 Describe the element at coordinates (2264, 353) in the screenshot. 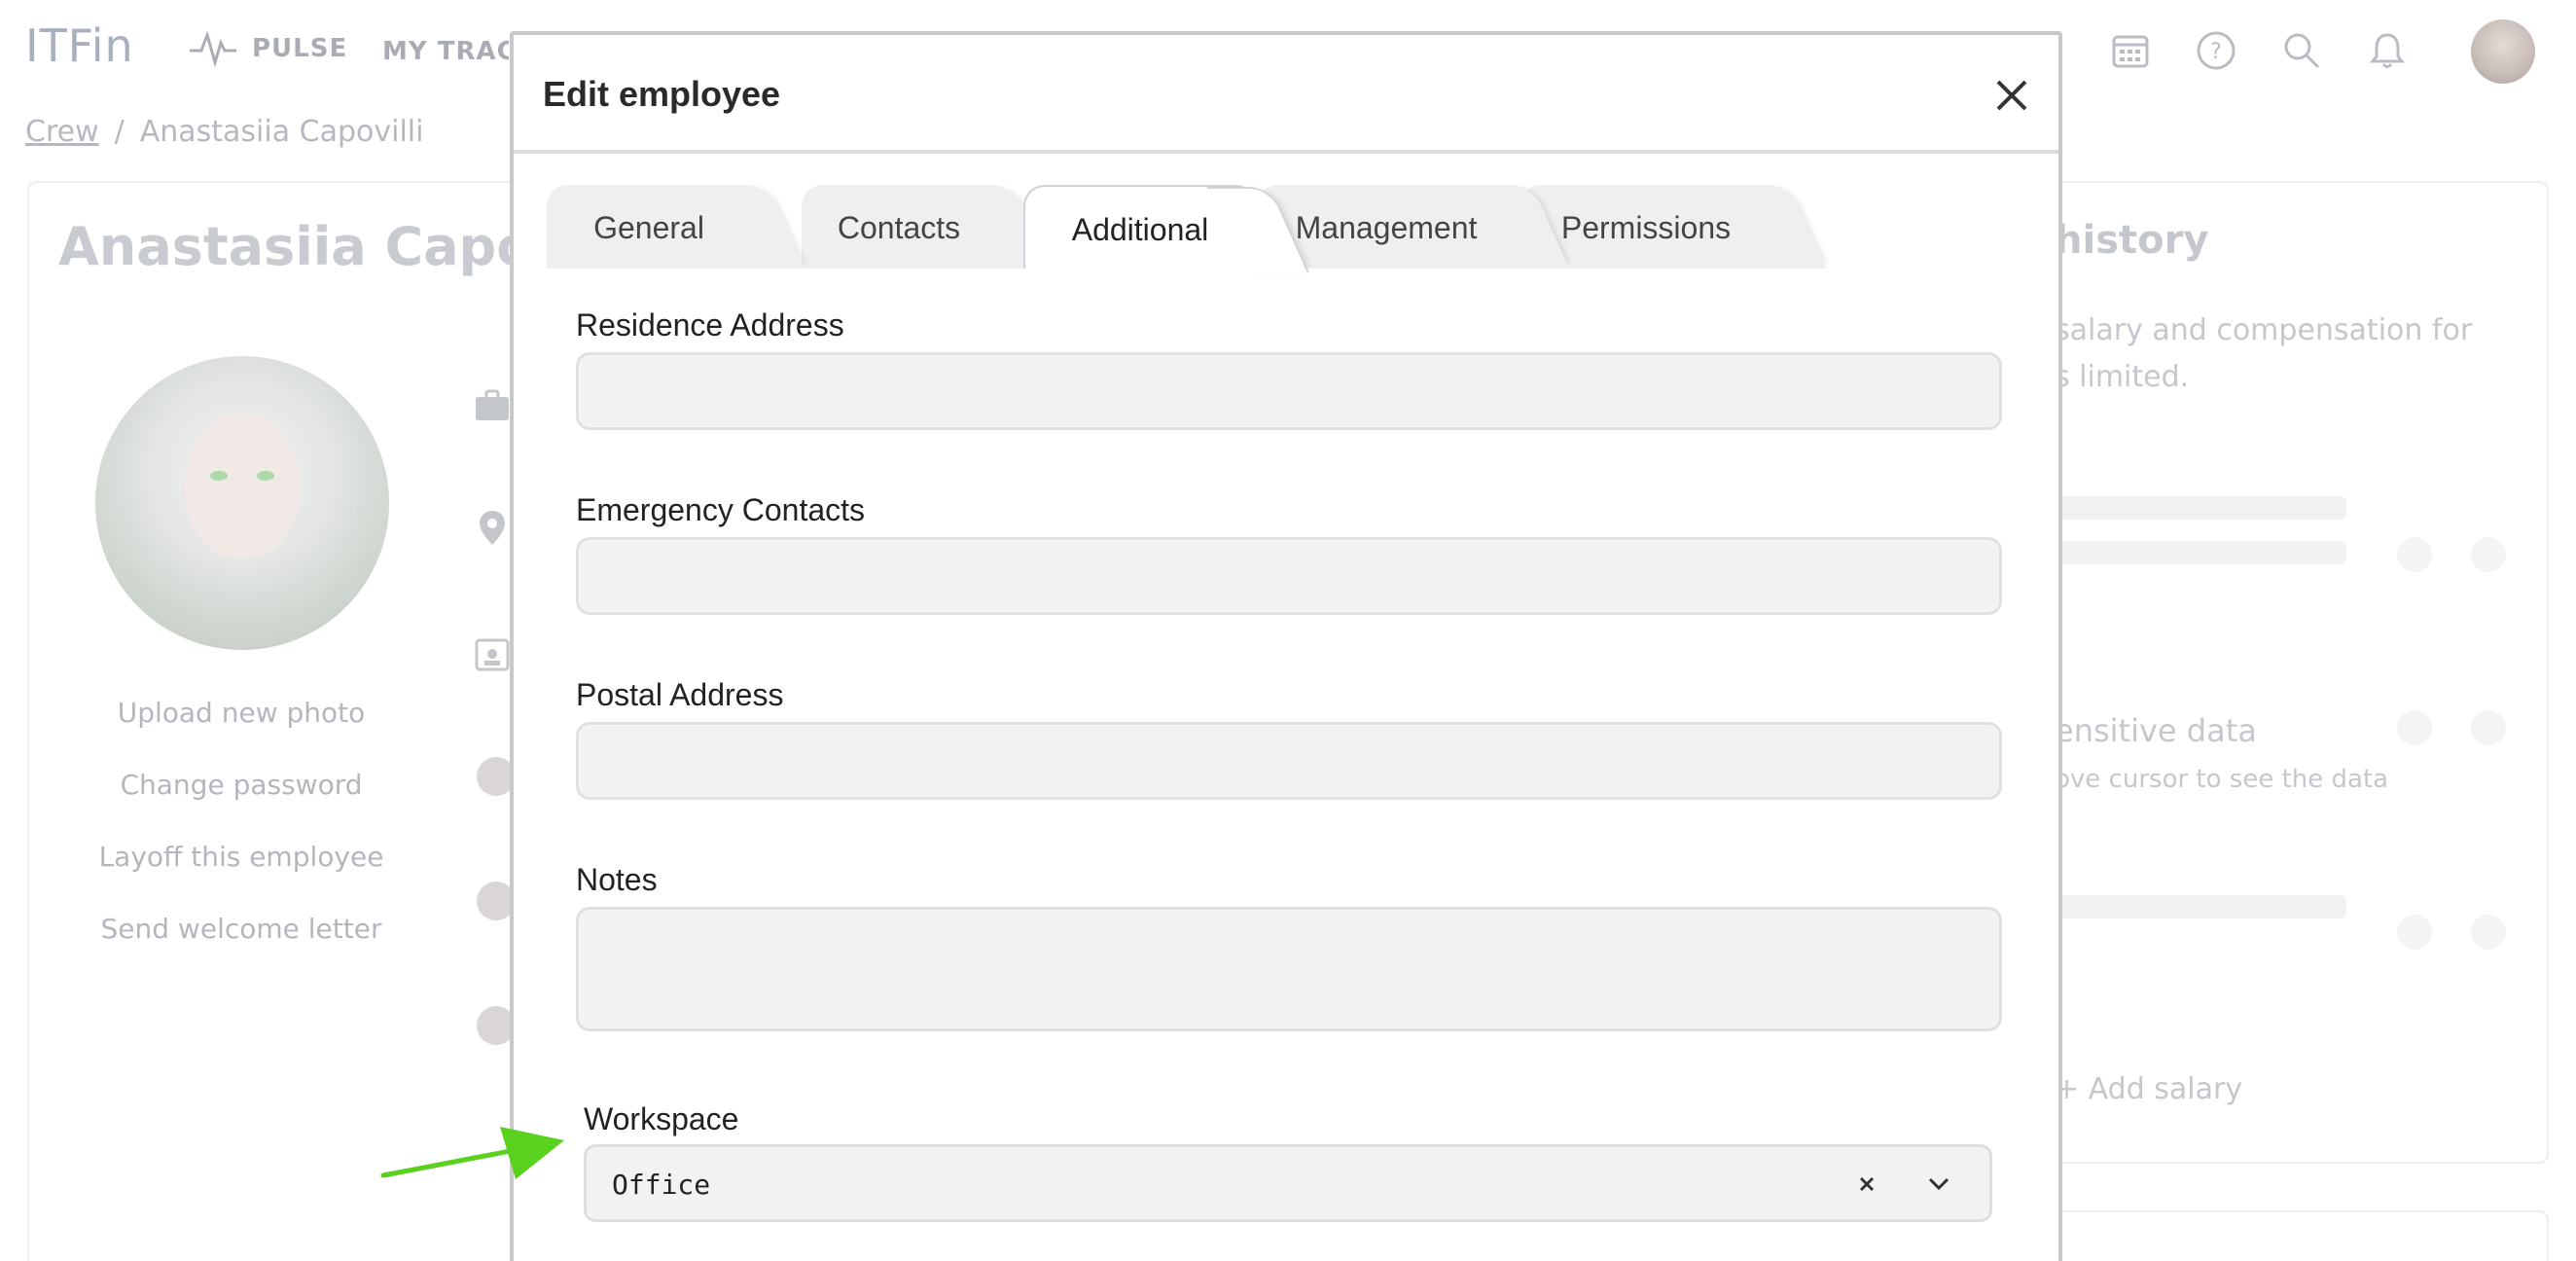

I see `salary-history-description: salary and compensation for s limited.` at that location.